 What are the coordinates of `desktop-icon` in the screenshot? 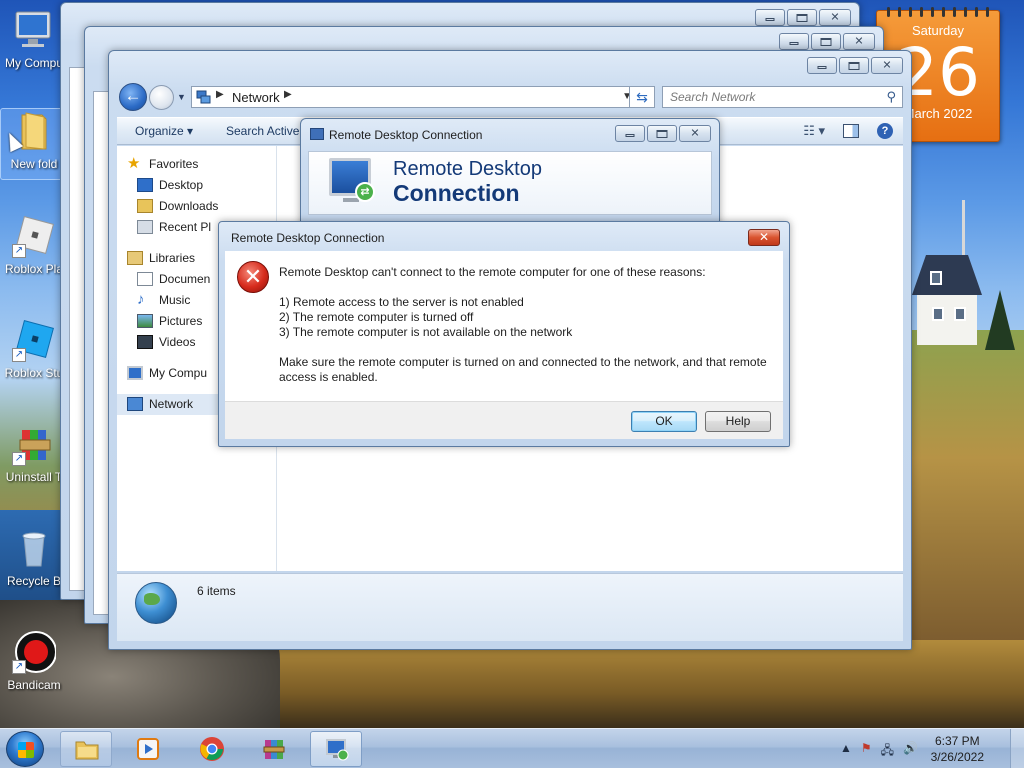 It's located at (145, 185).